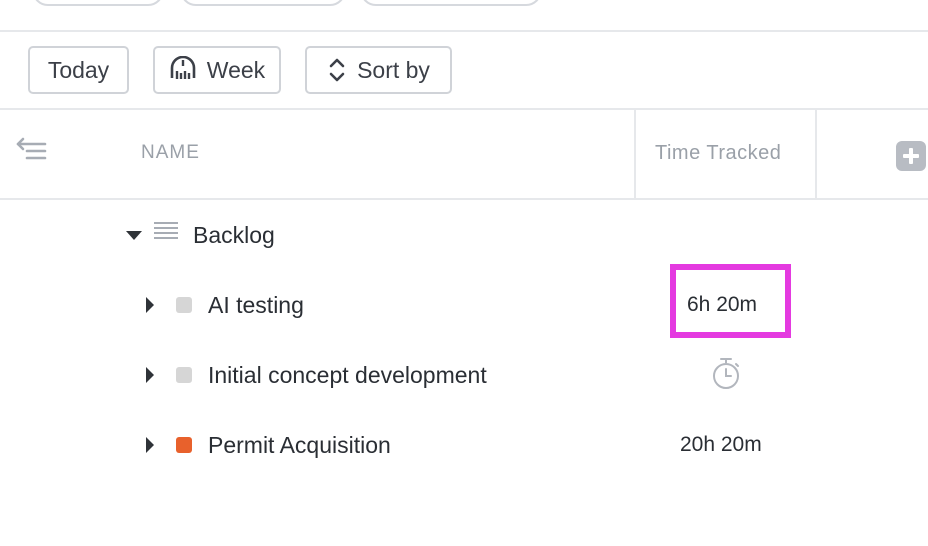  Describe the element at coordinates (464, 31) in the screenshot. I see `top-divider` at that location.